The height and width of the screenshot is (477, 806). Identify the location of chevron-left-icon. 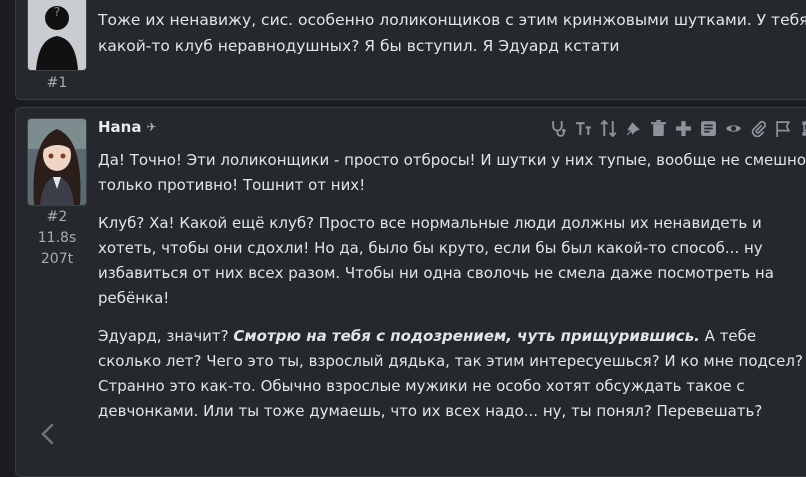
(48, 434).